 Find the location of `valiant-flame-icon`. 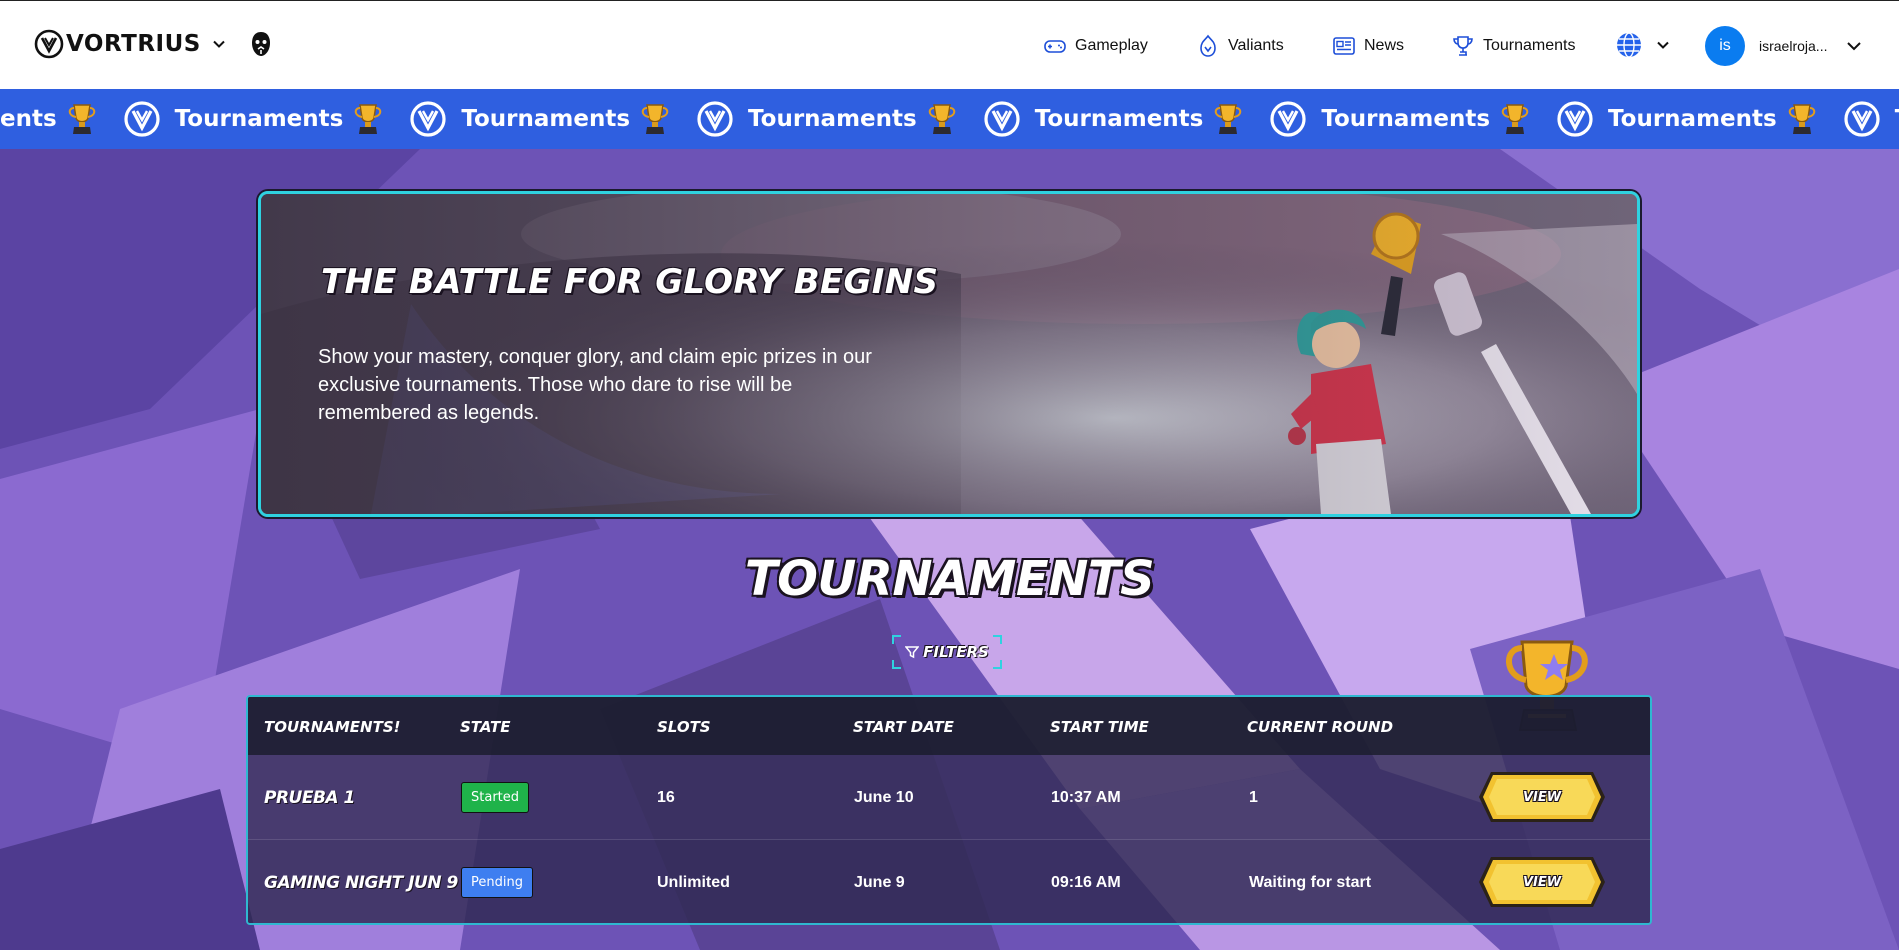

valiant-flame-icon is located at coordinates (1208, 45).